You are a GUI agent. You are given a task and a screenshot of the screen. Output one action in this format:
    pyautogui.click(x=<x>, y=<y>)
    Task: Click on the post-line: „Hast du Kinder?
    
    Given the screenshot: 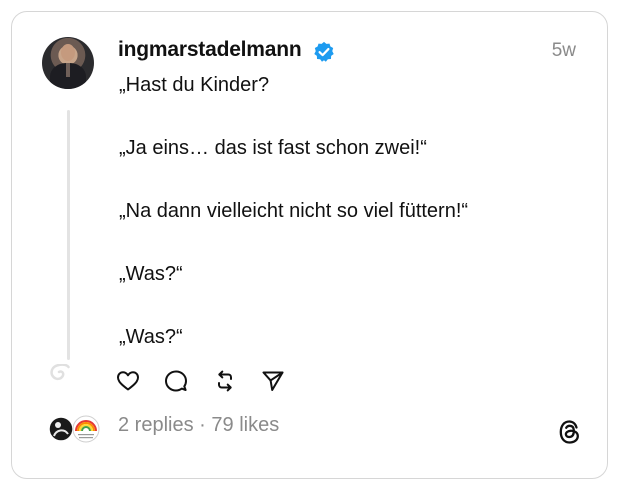 What is the action you would take?
    pyautogui.click(x=194, y=85)
    